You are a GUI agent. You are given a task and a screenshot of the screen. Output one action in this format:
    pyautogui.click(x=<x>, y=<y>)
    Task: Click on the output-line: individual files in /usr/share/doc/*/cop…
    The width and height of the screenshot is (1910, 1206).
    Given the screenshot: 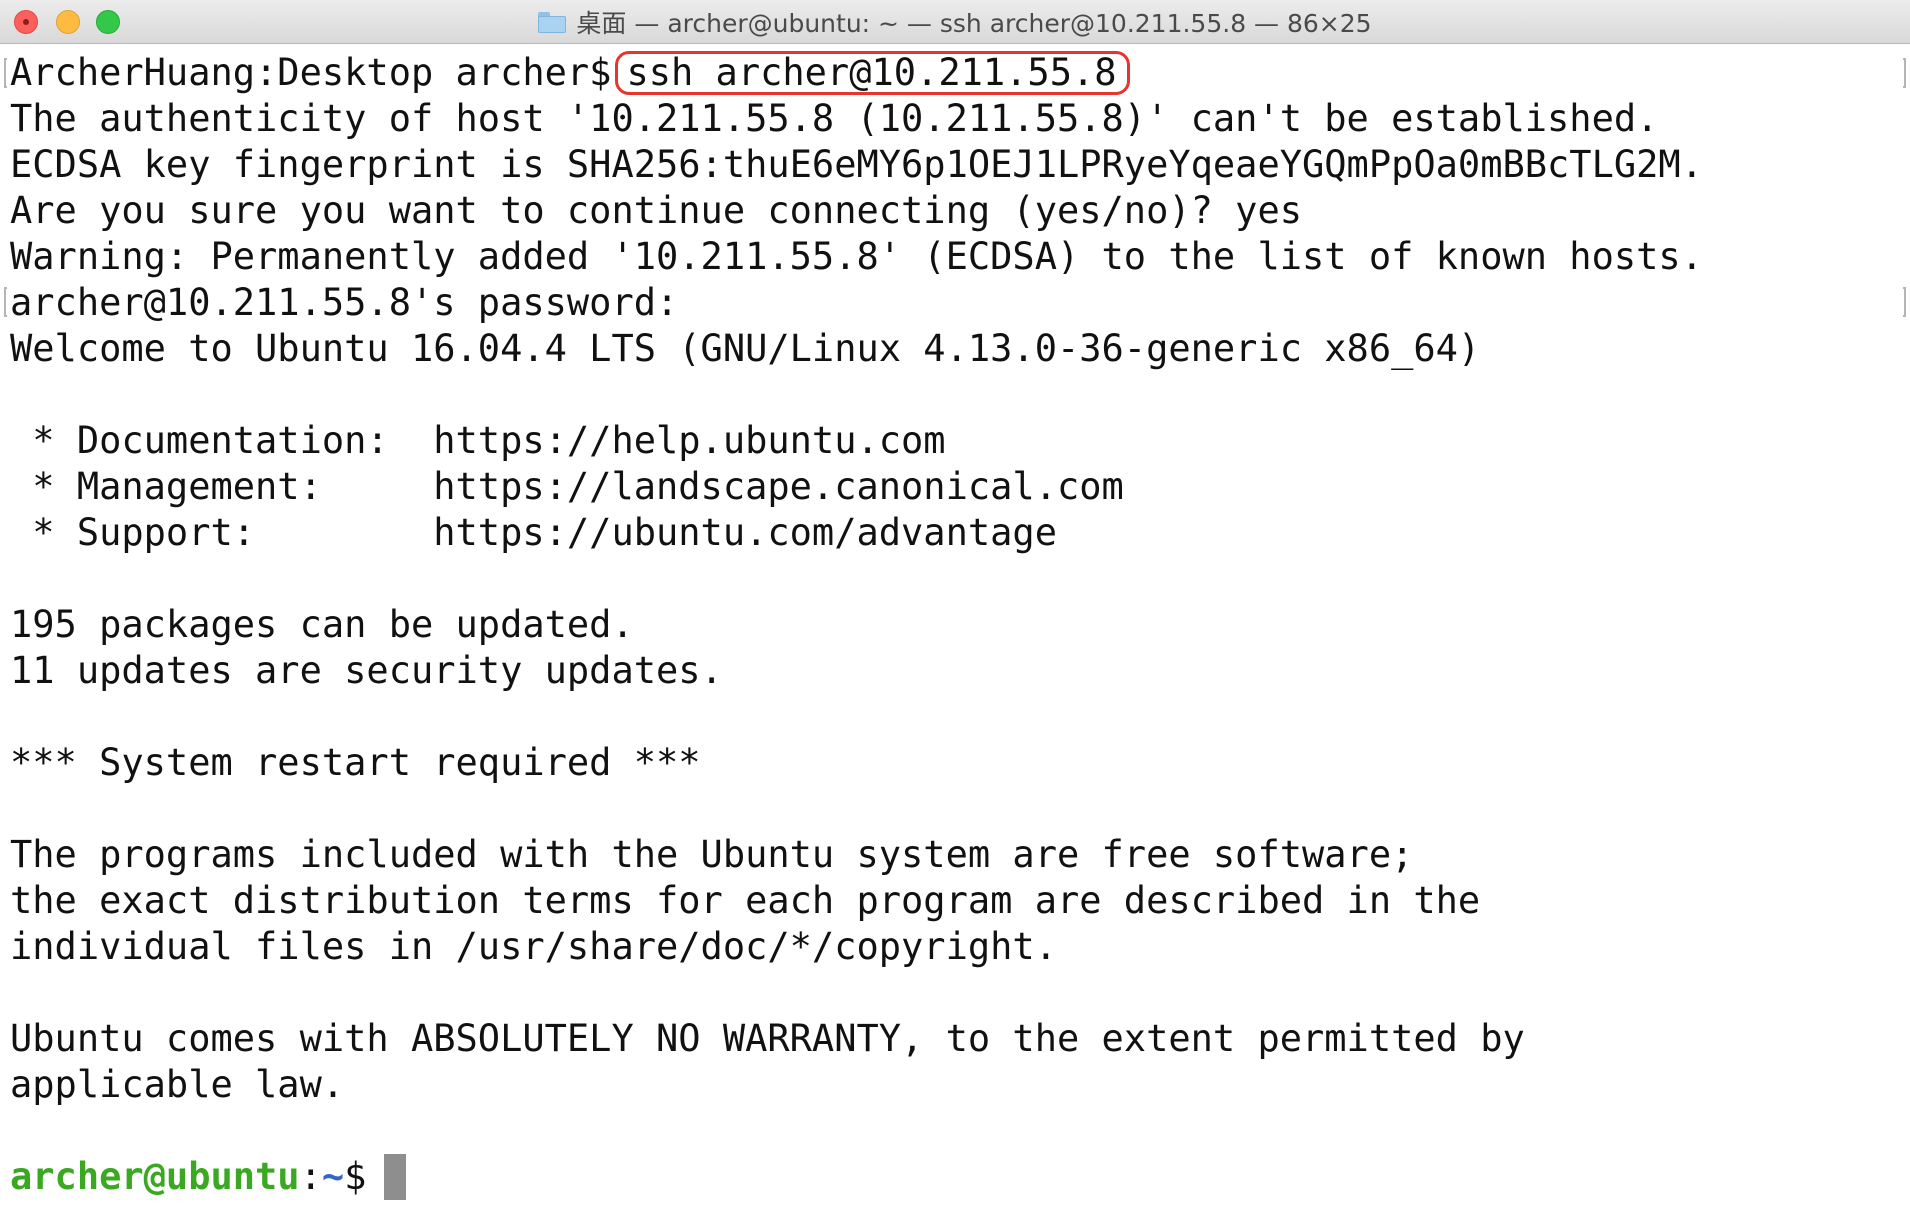 What is the action you would take?
    pyautogui.click(x=533, y=946)
    